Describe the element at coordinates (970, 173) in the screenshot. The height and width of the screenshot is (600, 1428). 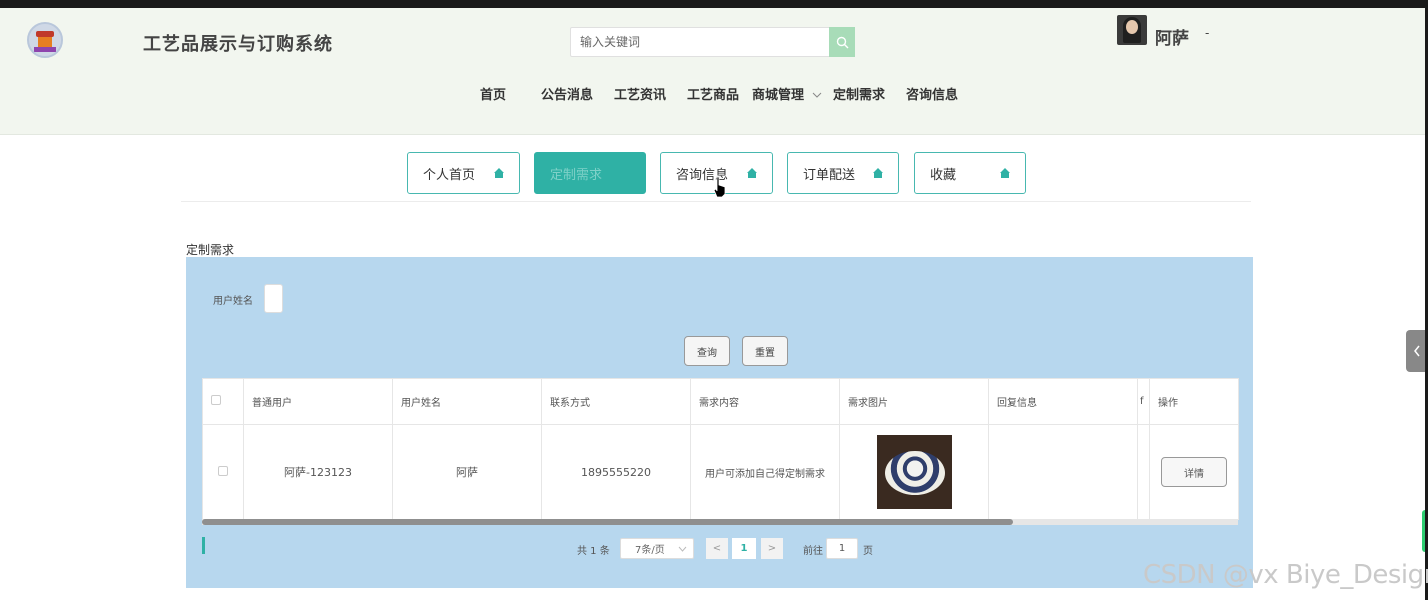
I see `tab-favorites: 收藏` at that location.